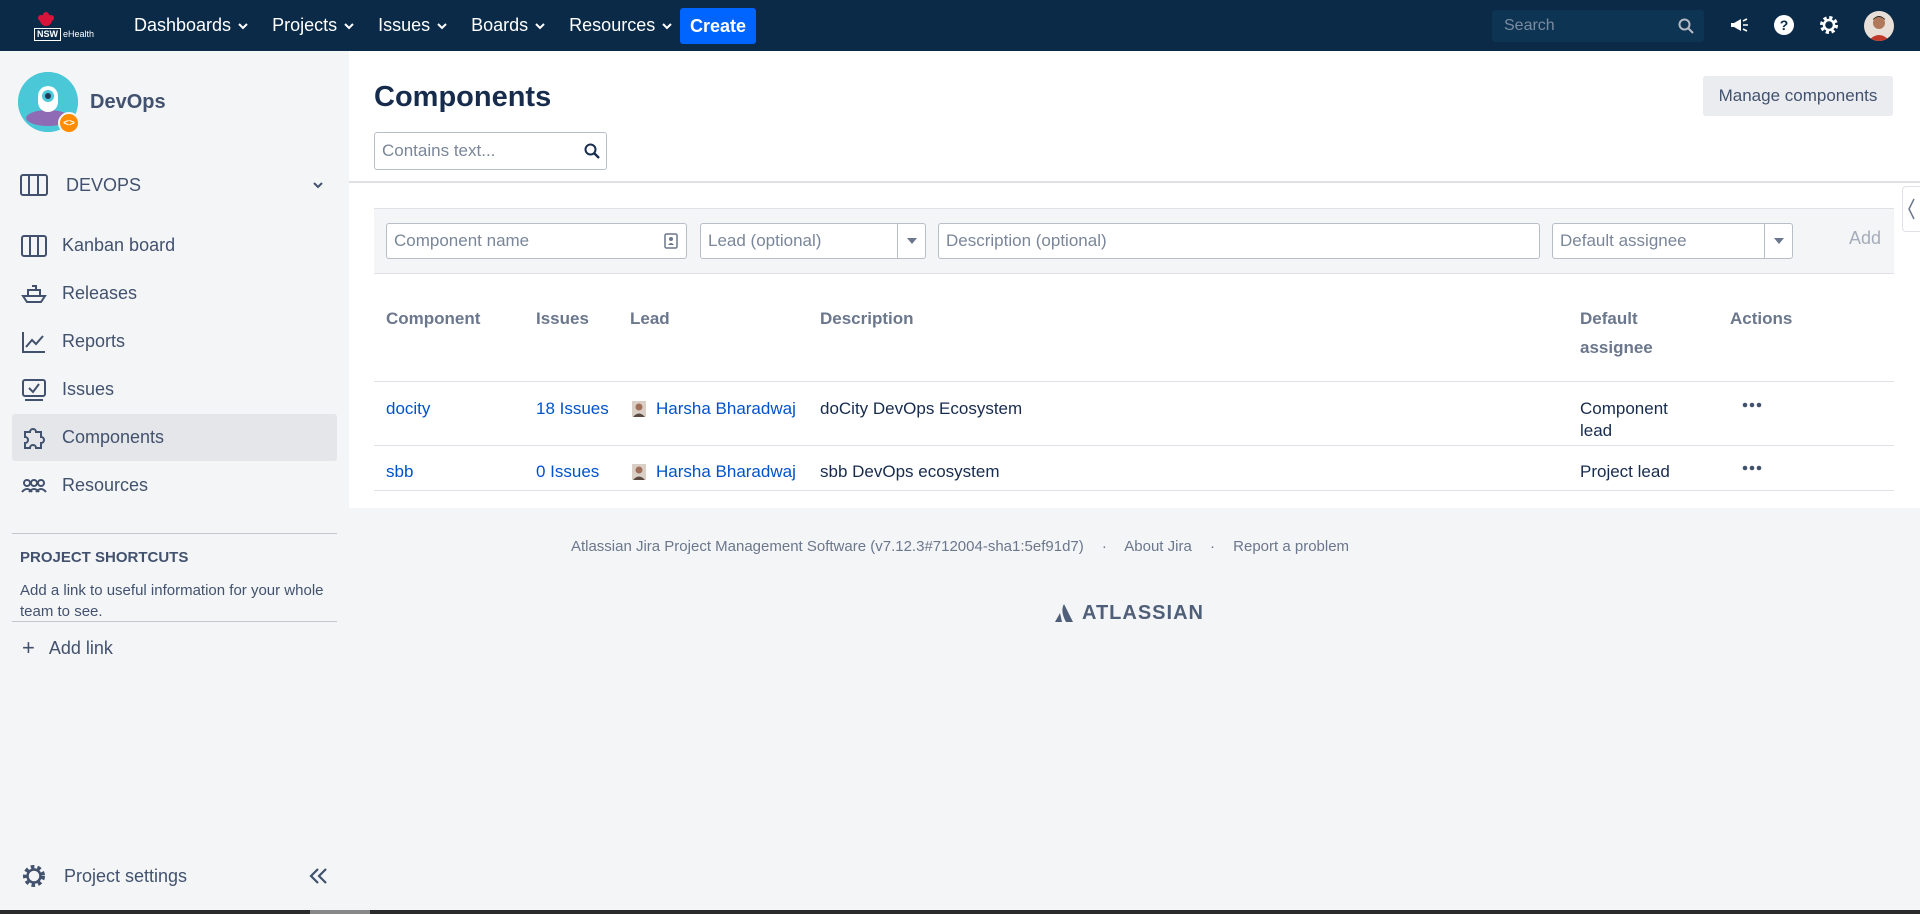 The image size is (1920, 914). I want to click on lead-dropdown-toggle, so click(911, 241).